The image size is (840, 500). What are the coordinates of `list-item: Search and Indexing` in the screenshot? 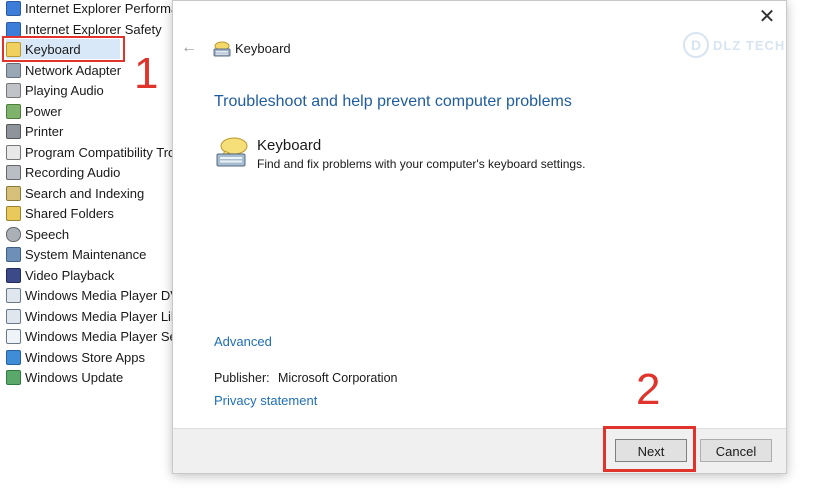 It's located at (75, 193).